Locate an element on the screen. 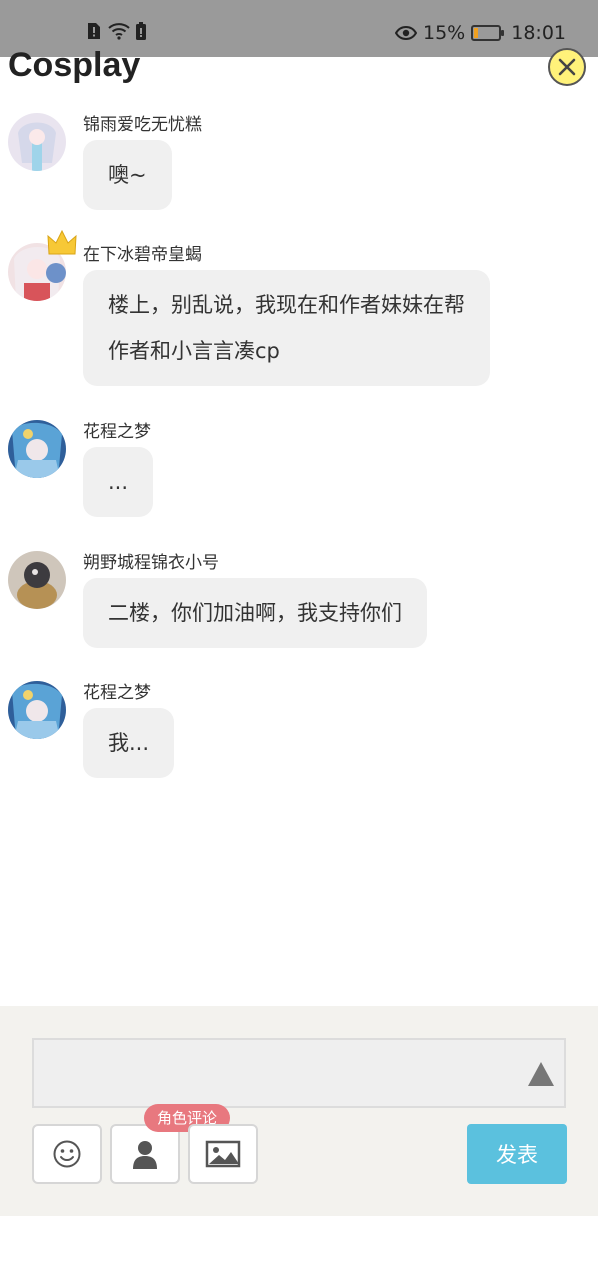  username: 在下冰碧帝皇蝎 is located at coordinates (142, 252).